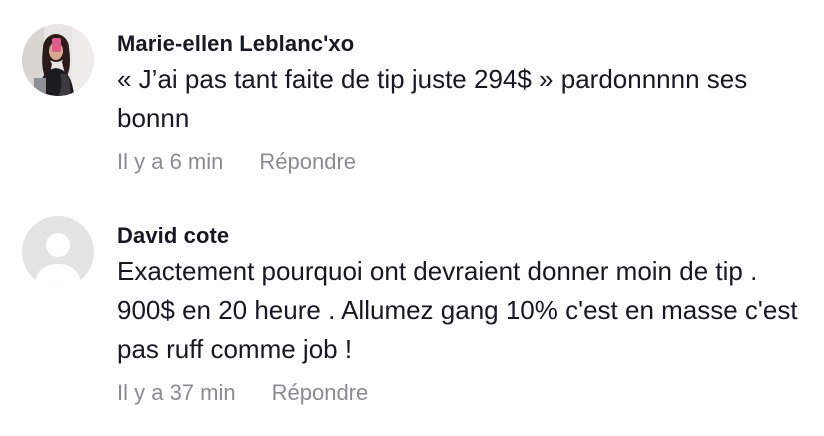 This screenshot has height=436, width=824. I want to click on comment-username: Marie-ellen Leblanc'xo, so click(460, 44).